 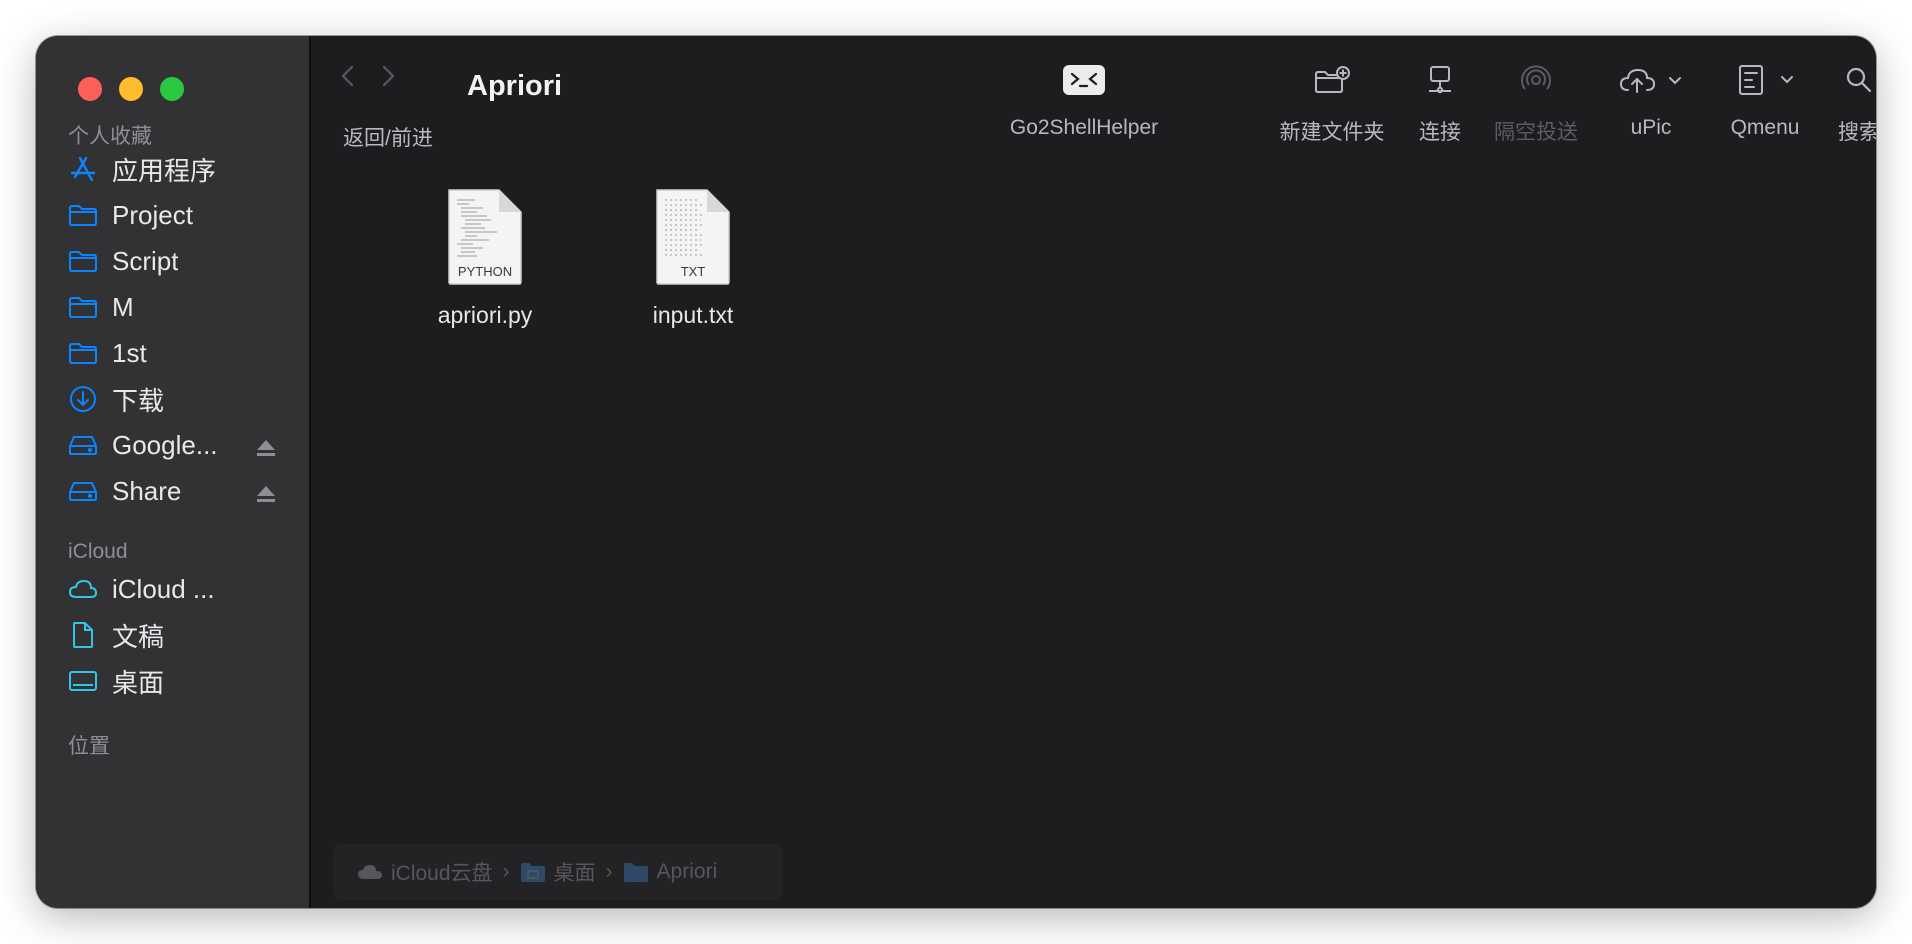 What do you see at coordinates (348, 78) in the screenshot?
I see `back-button` at bounding box center [348, 78].